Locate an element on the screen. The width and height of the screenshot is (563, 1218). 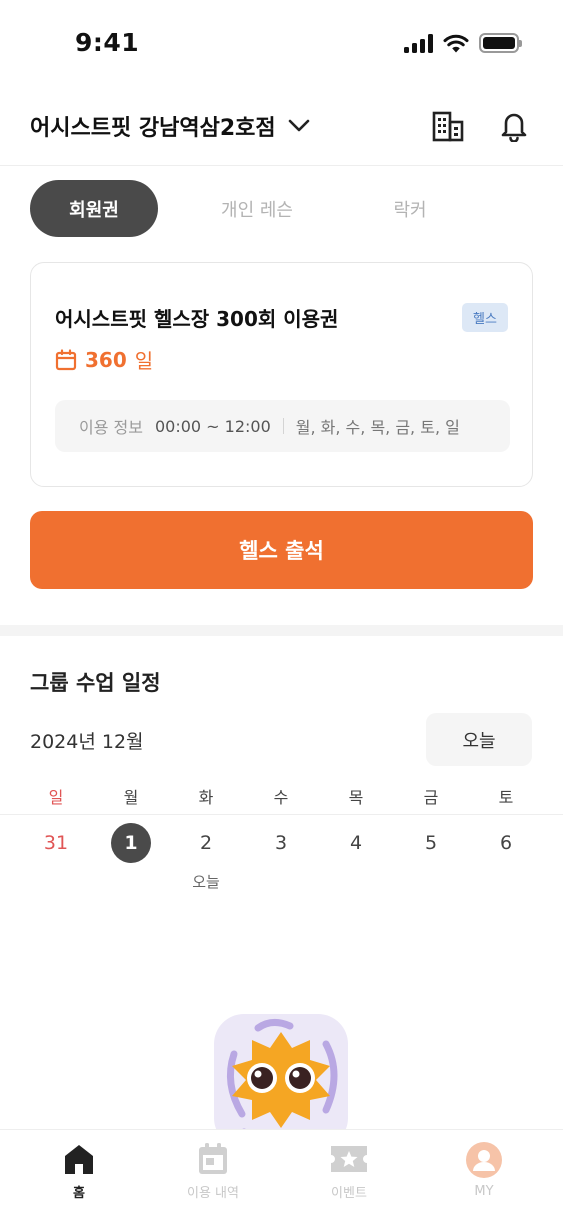
date-number: 1 is located at coordinates (131, 843).